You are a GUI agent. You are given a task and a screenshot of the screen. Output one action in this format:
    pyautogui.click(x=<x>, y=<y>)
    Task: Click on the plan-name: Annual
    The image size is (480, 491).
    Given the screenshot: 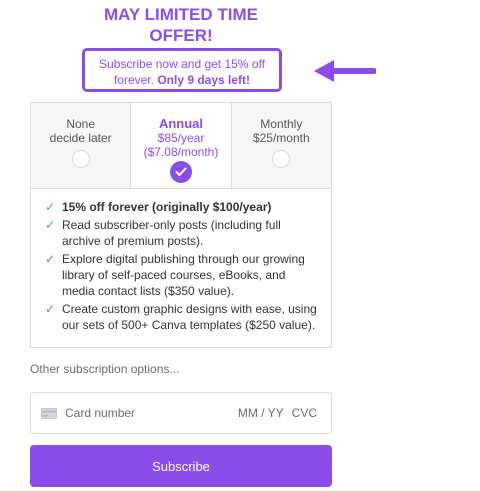 What is the action you would take?
    pyautogui.click(x=181, y=123)
    